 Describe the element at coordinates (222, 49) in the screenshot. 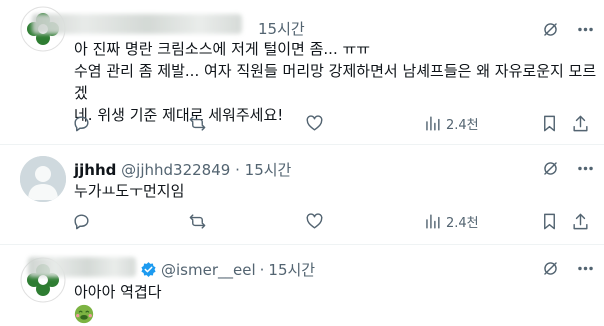

I see `tweet-line: 아 진짜 명란 크림소스에 저게 털이면 좀... ㅠㅠ` at that location.